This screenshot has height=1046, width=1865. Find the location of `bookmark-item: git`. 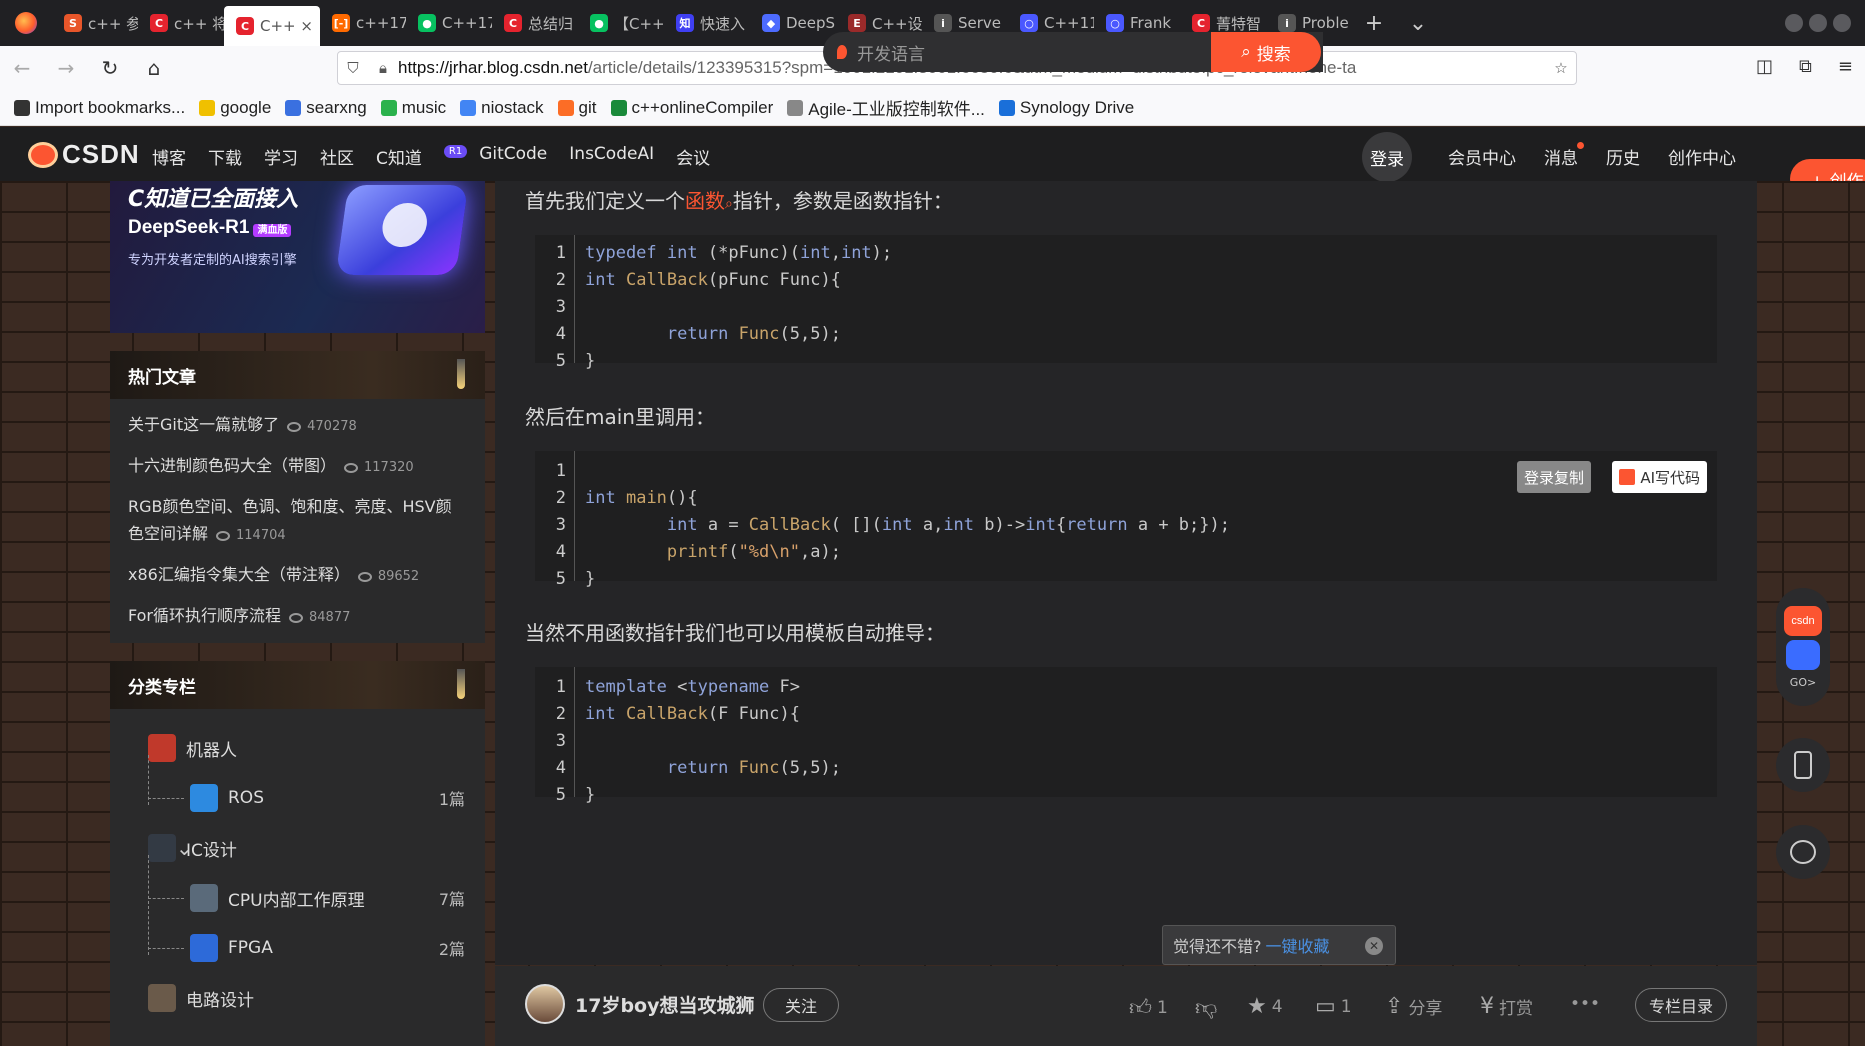

bookmark-item: git is located at coordinates (577, 108).